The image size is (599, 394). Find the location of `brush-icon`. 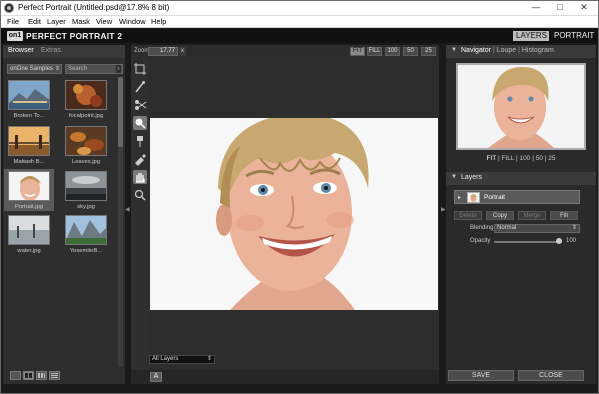

brush-icon is located at coordinates (140, 87).